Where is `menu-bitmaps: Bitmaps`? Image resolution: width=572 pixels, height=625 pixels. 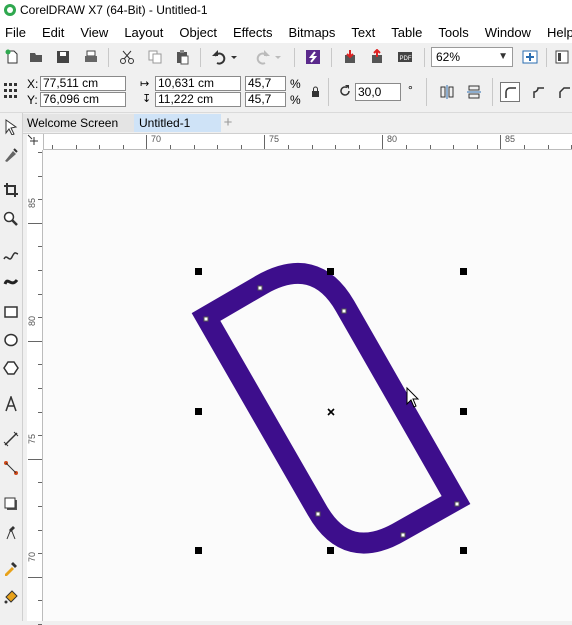 menu-bitmaps: Bitmaps is located at coordinates (311, 32).